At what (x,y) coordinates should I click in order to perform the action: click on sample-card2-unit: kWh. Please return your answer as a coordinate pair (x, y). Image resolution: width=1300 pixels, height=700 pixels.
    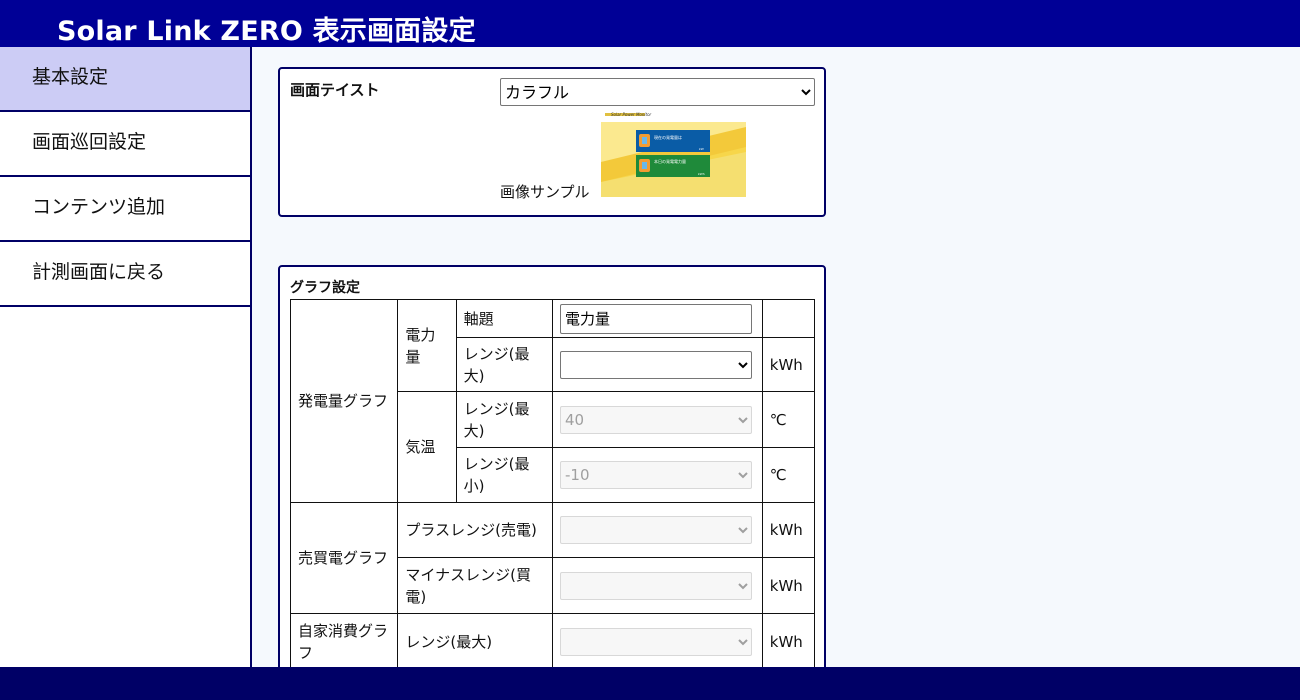
    Looking at the image, I should click on (701, 174).